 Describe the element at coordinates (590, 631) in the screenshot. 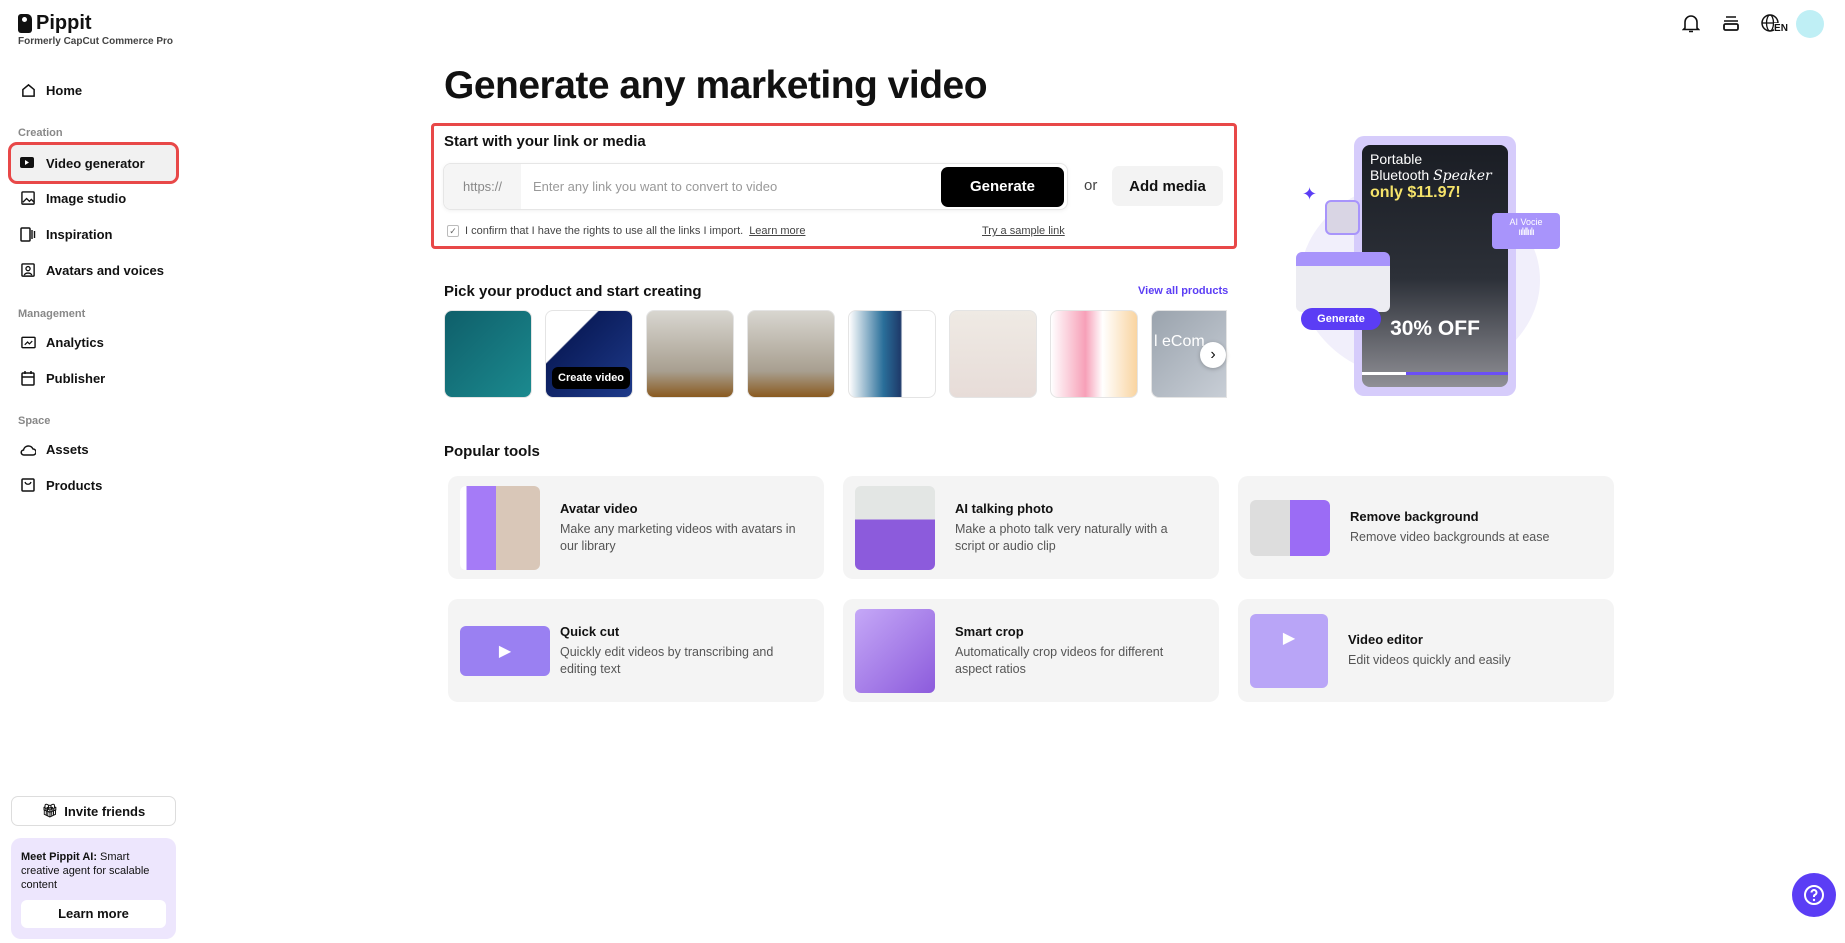

I see `tool-title: Quick cut` at that location.